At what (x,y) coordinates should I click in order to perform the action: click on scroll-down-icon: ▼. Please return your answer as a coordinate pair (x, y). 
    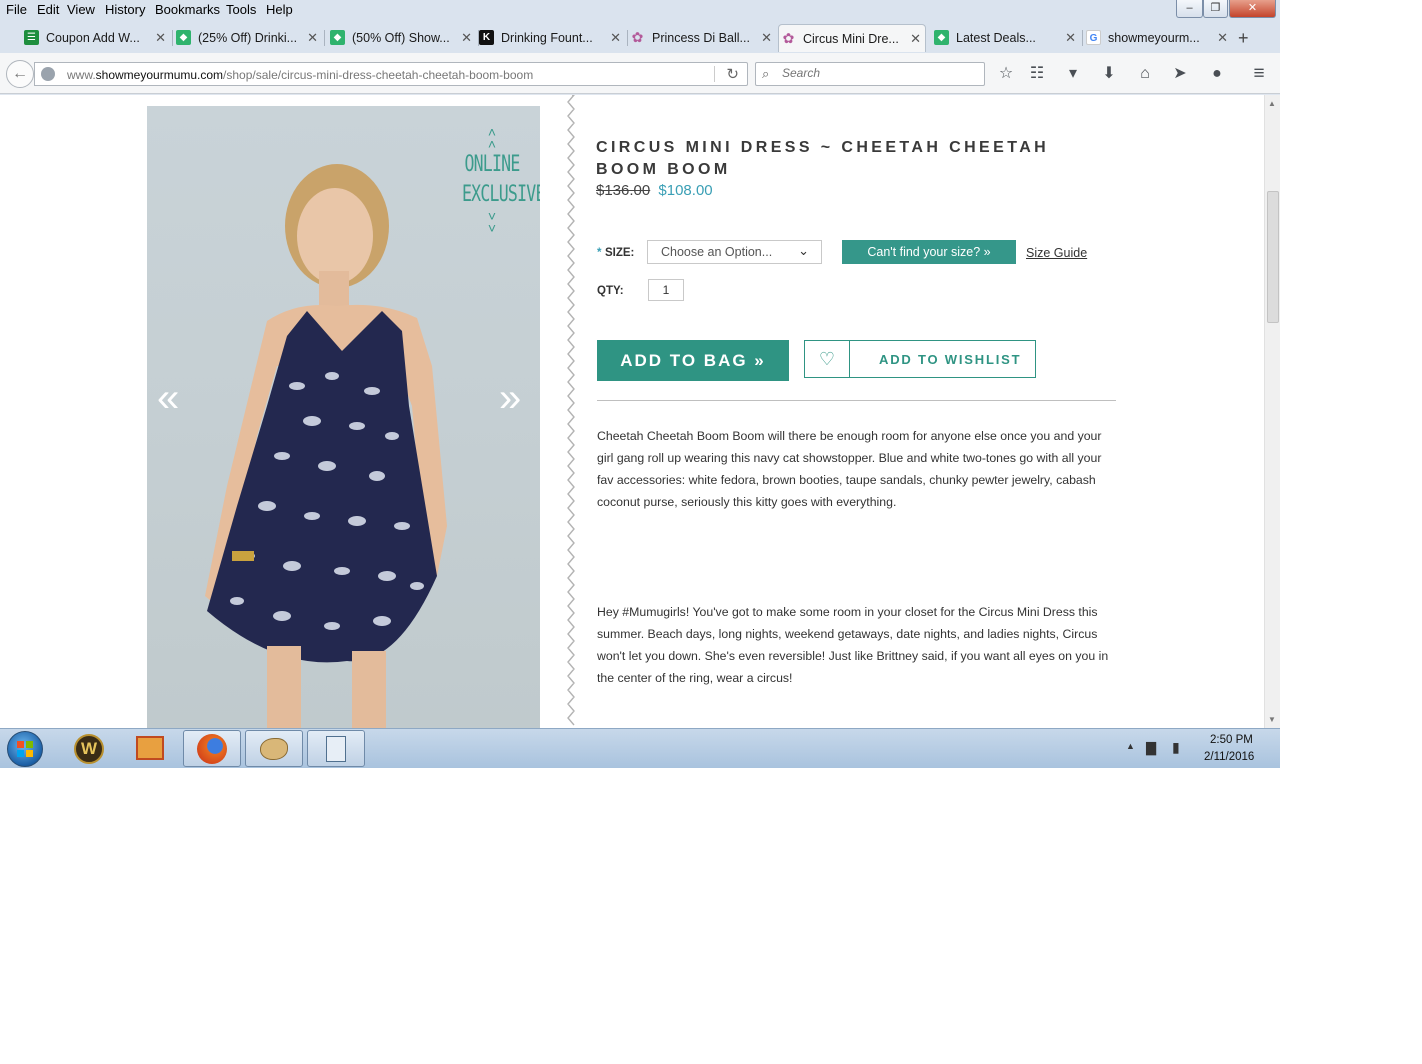
    Looking at the image, I should click on (1272, 719).